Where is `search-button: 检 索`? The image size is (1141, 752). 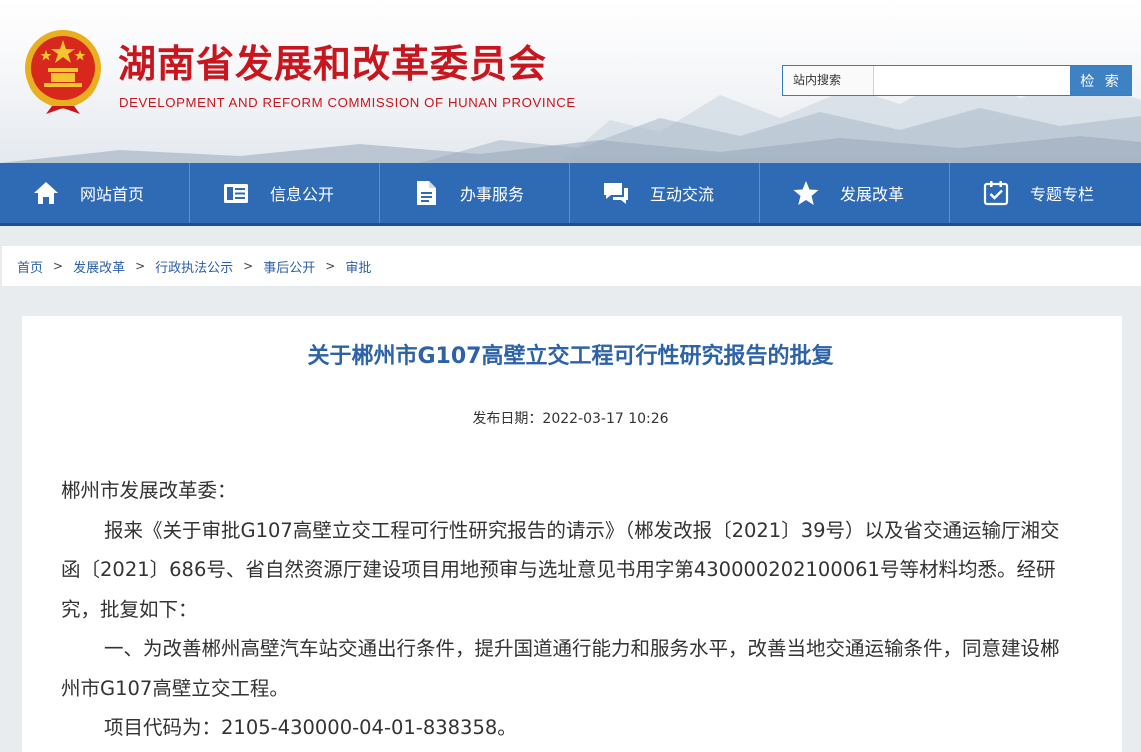
search-button: 检 索 is located at coordinates (1101, 80).